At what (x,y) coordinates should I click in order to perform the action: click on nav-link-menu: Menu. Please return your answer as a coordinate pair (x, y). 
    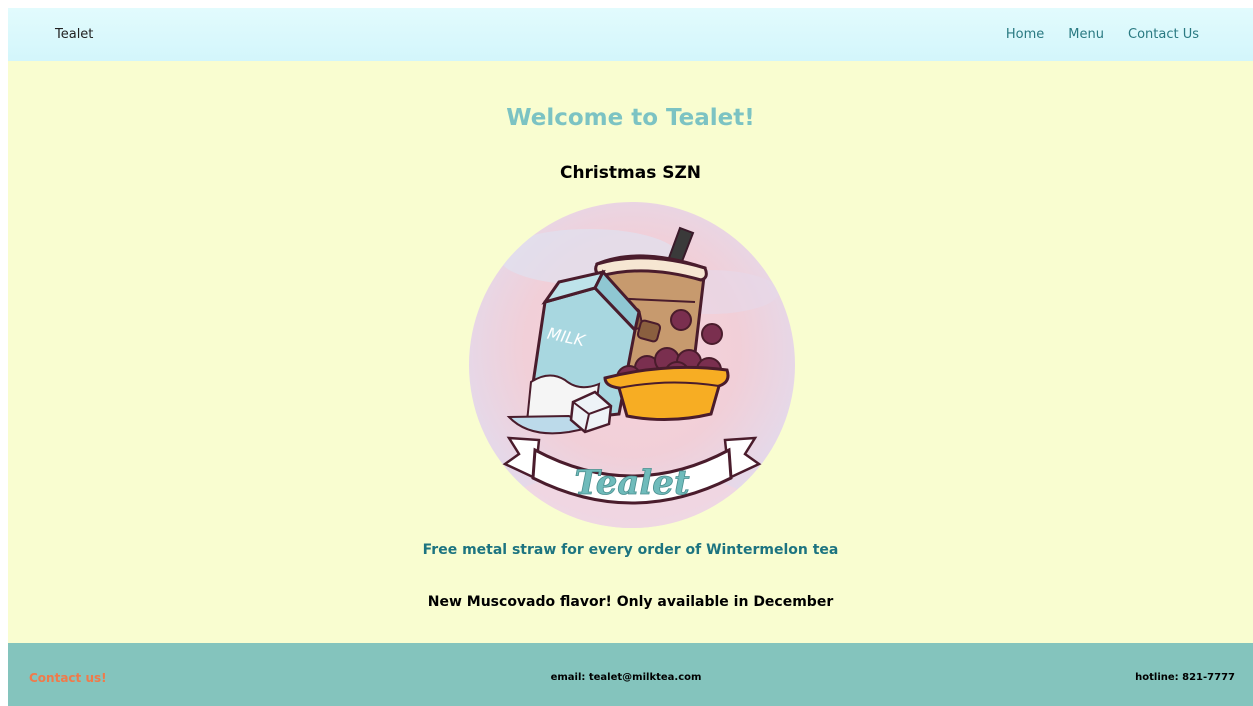
    Looking at the image, I should click on (1086, 34).